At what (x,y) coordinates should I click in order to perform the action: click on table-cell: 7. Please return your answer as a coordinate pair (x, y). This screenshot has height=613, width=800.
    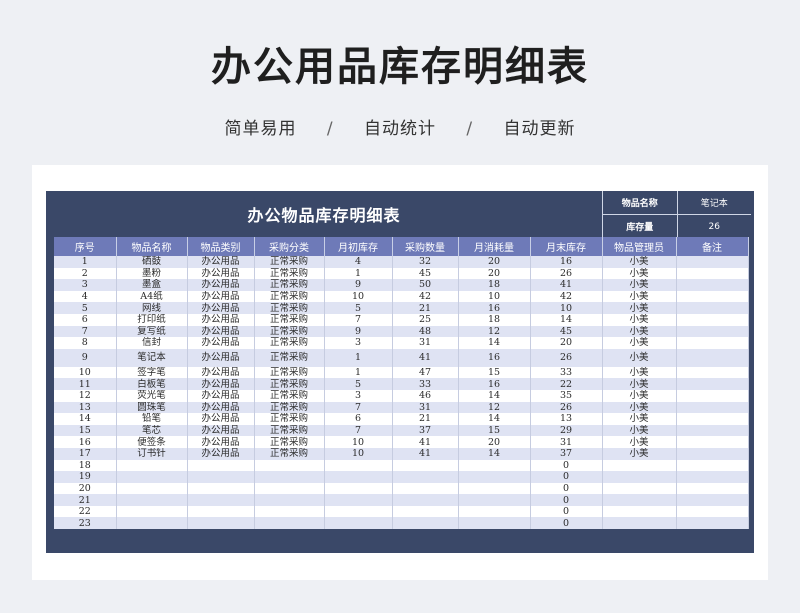
    Looking at the image, I should click on (358, 407).